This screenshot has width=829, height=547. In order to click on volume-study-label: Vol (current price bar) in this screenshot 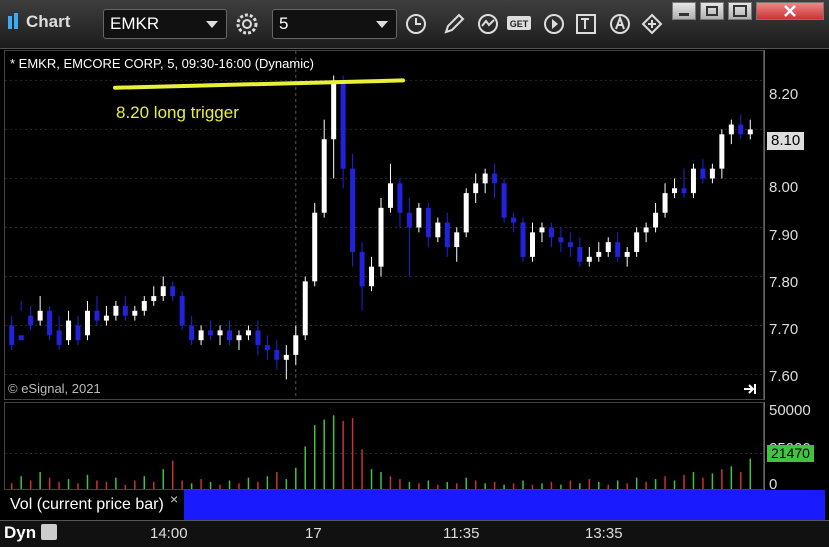, I will do `click(93, 505)`.